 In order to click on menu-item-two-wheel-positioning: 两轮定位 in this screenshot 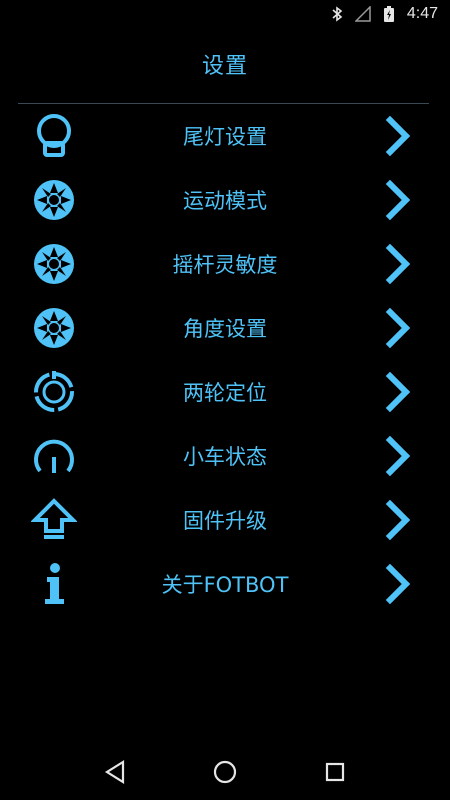, I will do `click(225, 392)`.